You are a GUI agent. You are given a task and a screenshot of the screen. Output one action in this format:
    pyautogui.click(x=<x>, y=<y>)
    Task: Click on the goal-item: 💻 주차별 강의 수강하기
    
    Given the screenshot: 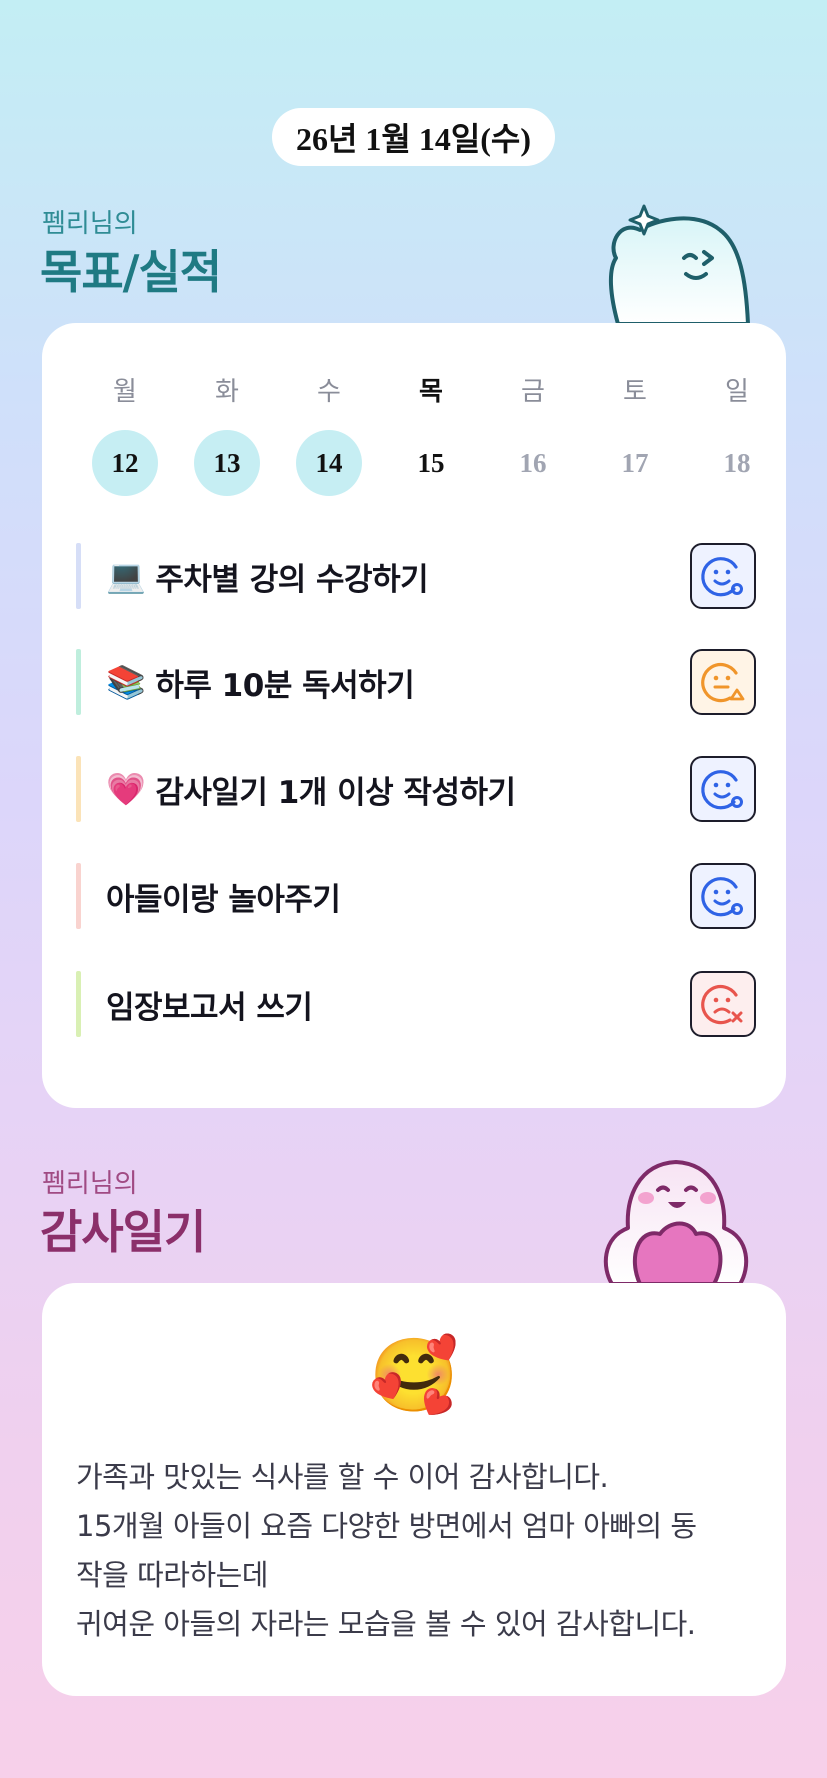 What is the action you would take?
    pyautogui.click(x=416, y=576)
    